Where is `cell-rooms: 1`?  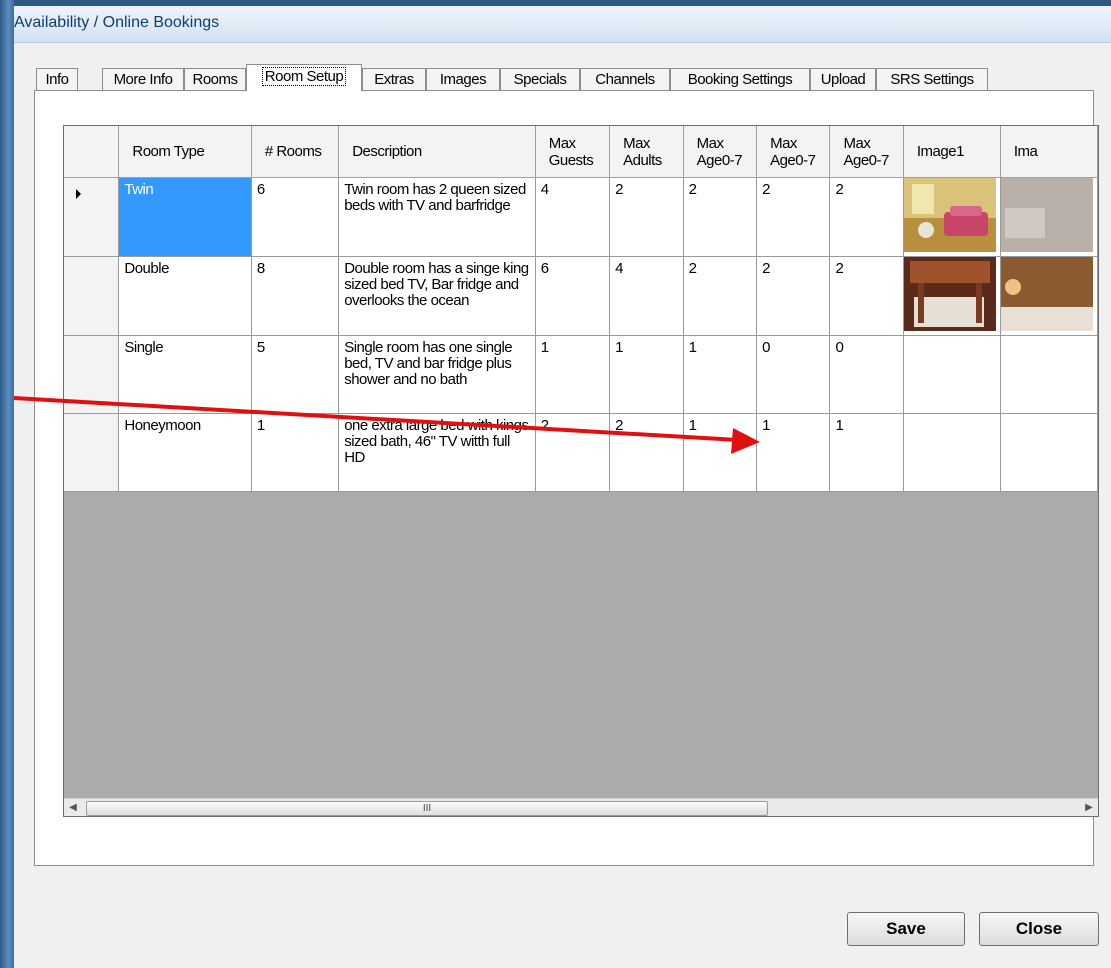 cell-rooms: 1 is located at coordinates (295, 452).